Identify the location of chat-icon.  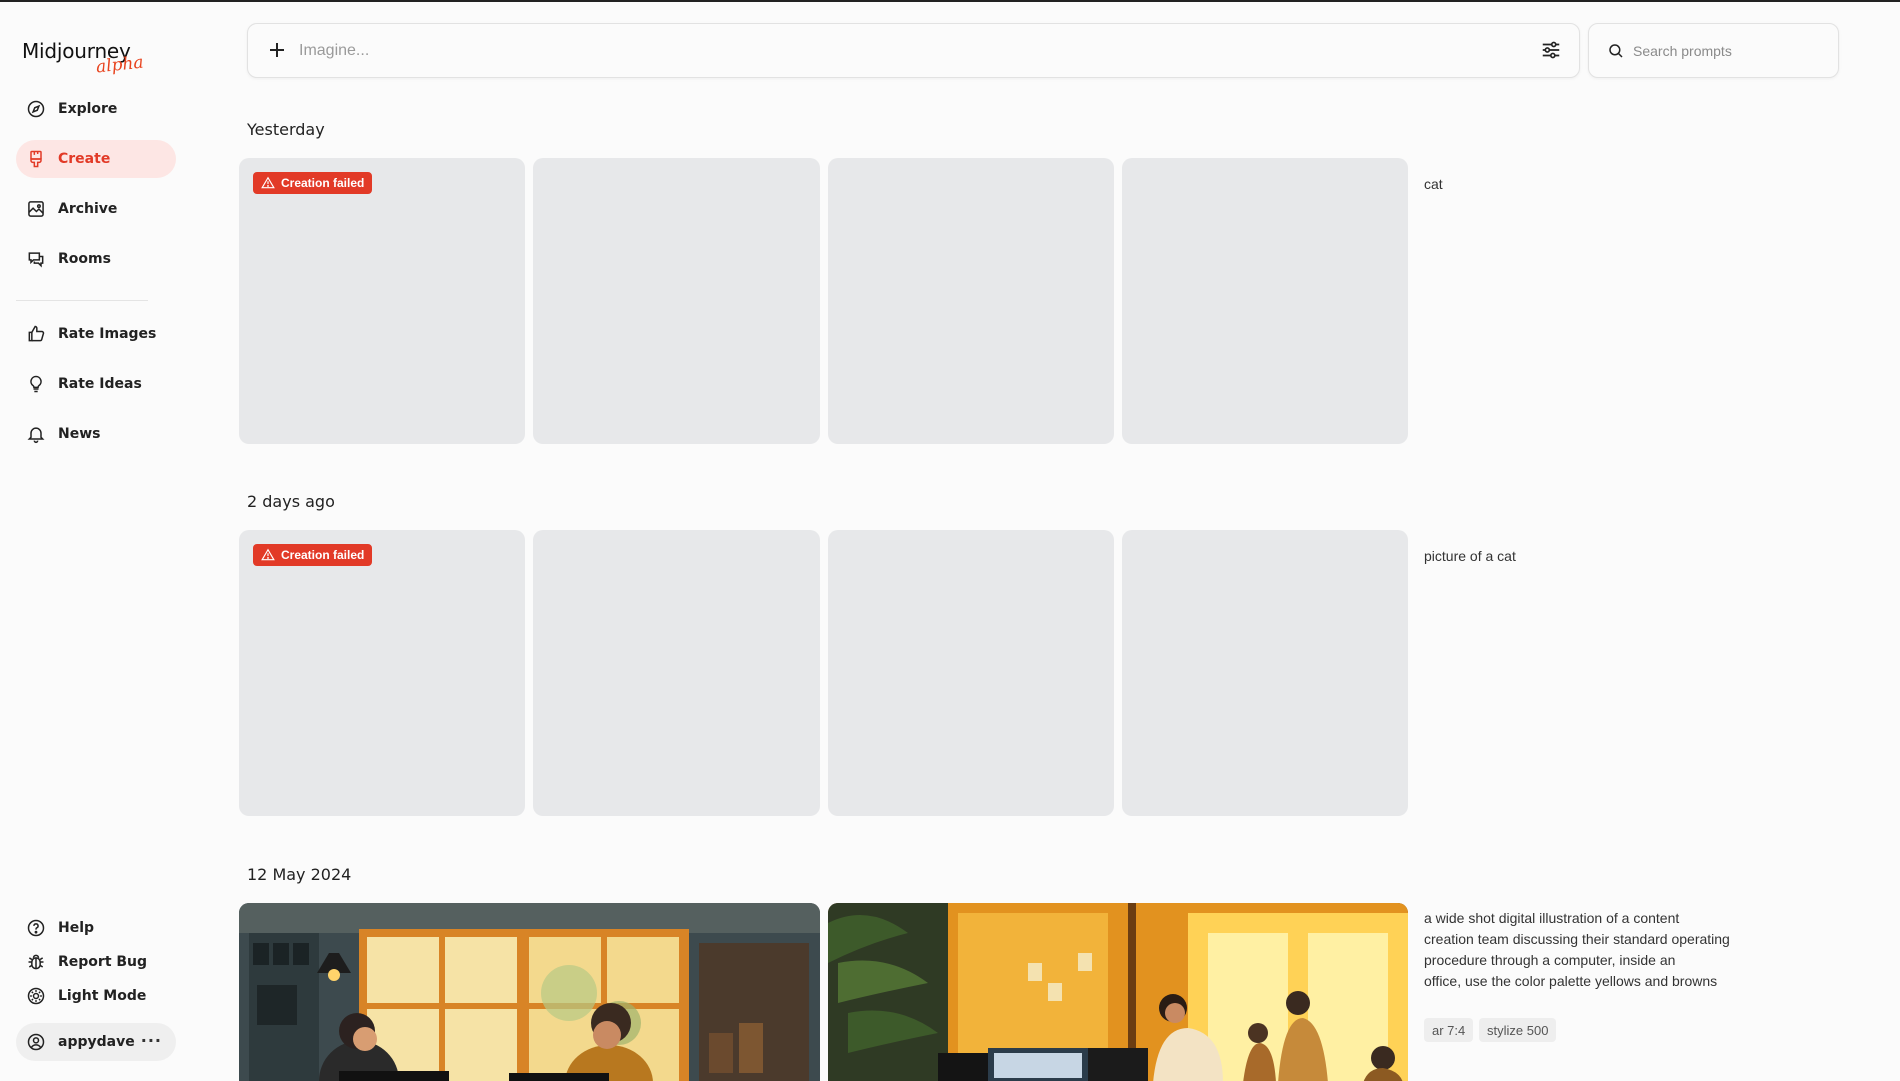
(36, 260).